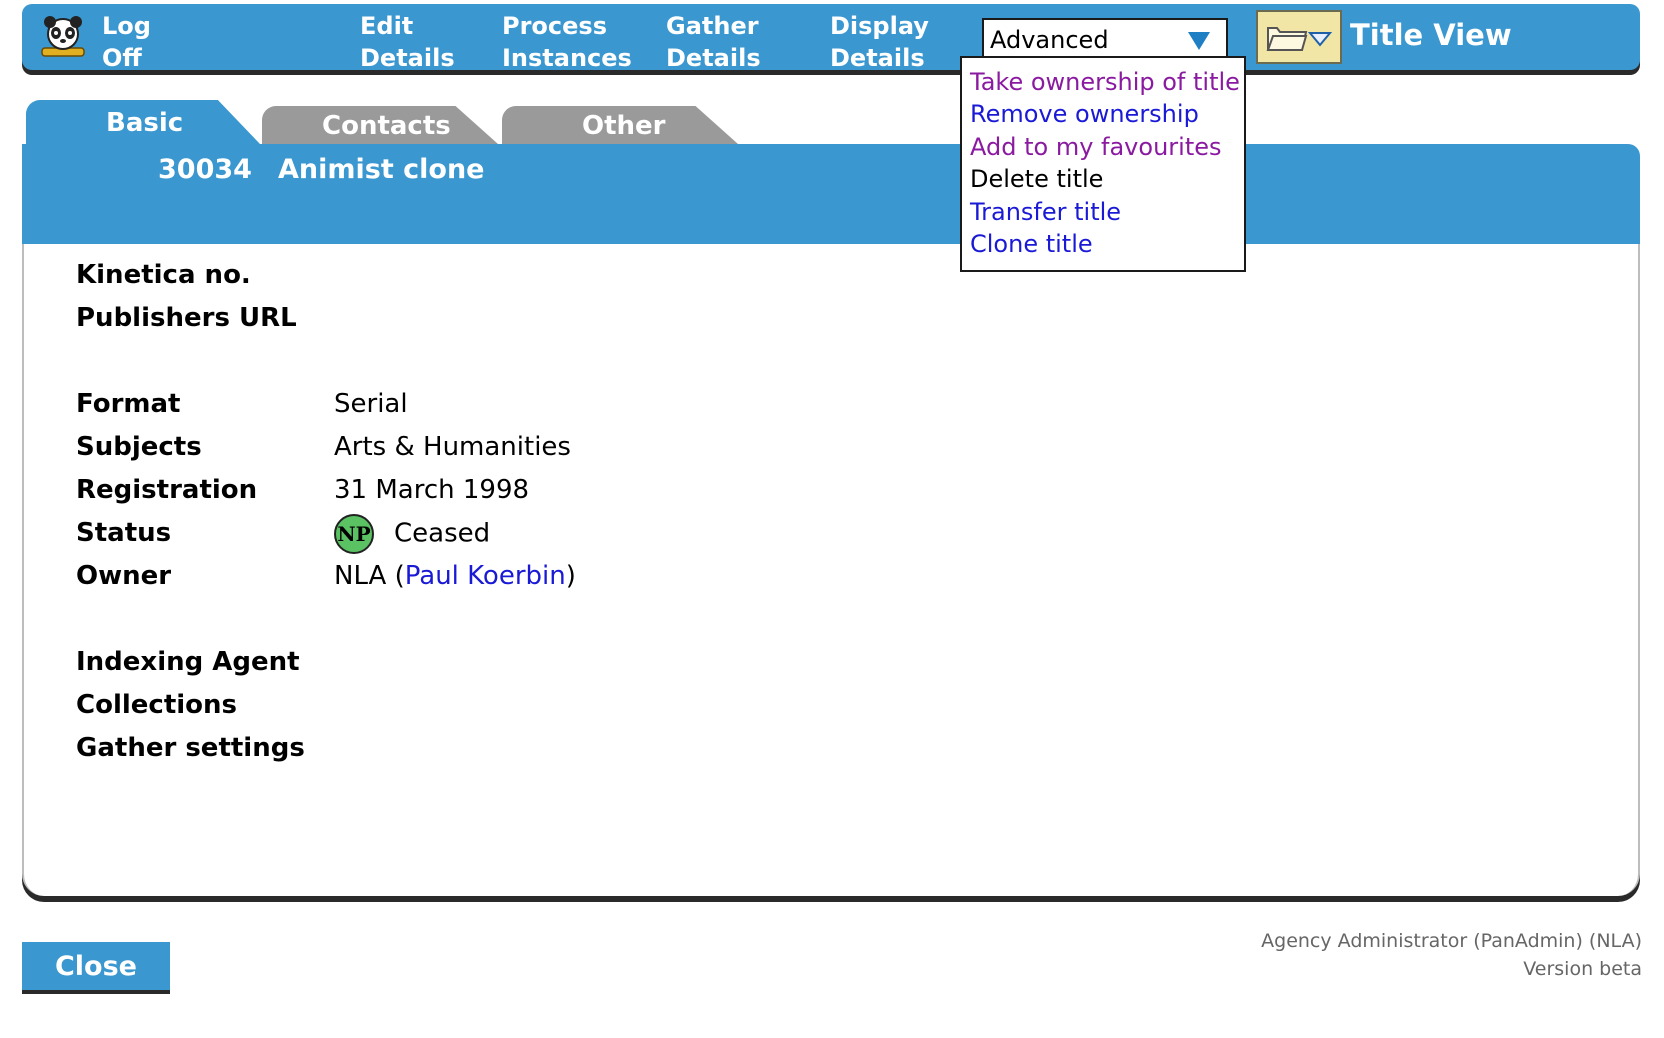 The image size is (1664, 1038). What do you see at coordinates (1199, 41) in the screenshot?
I see `chevron-down-icon` at bounding box center [1199, 41].